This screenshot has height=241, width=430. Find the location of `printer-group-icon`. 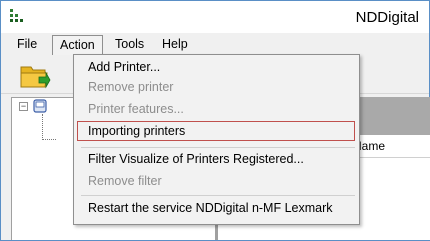

printer-group-icon is located at coordinates (40, 106).